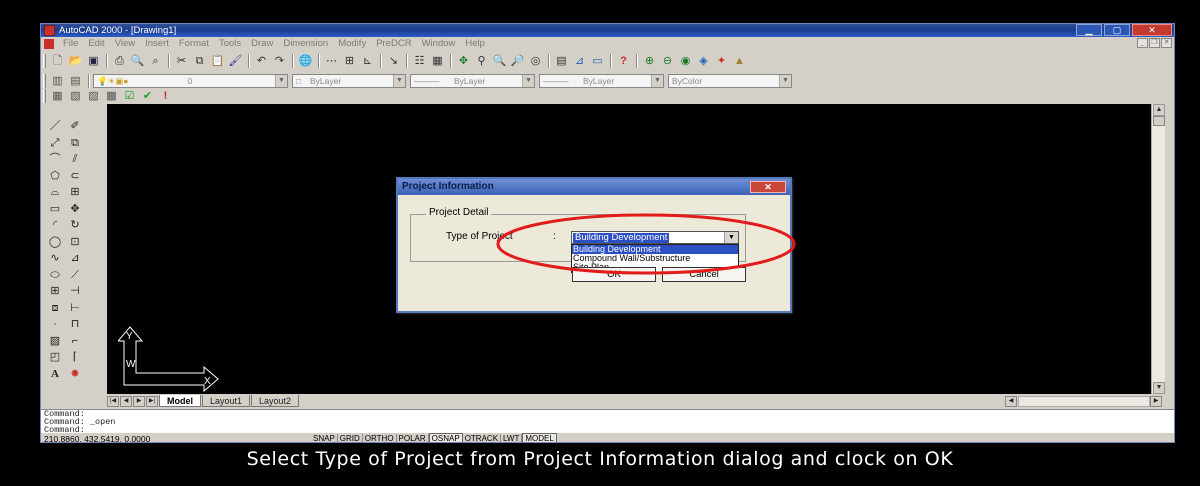 The height and width of the screenshot is (486, 1200). Describe the element at coordinates (75, 308) in the screenshot. I see `extend-icon: ⊢` at that location.